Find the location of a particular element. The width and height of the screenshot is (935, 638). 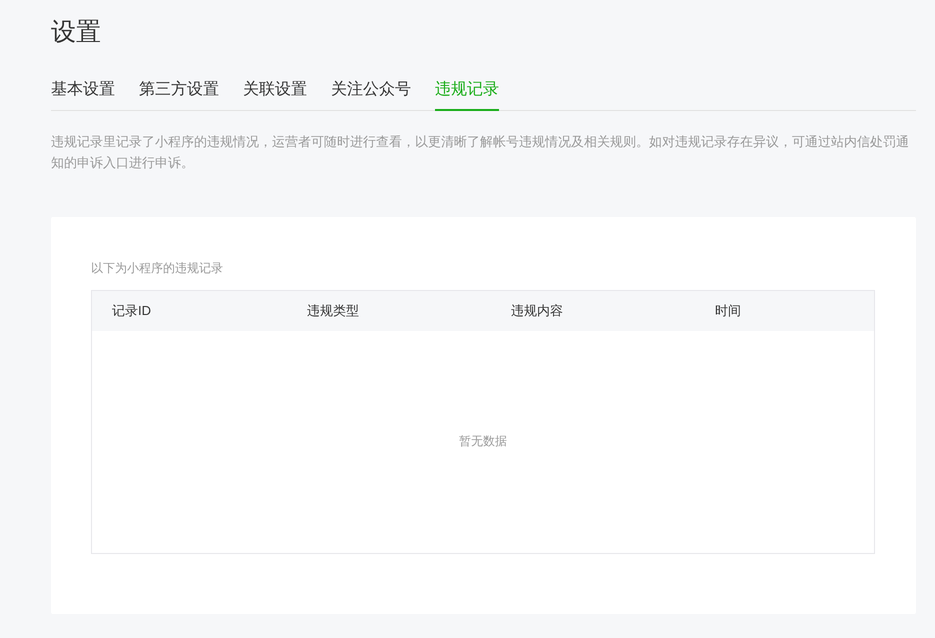

description-text: 违规记录里记录了小程序的违规情况，运营者可随时进行查看，以更清晰了解帐号违规情况及相关规则。如对违规记录存在异议，可通过站内信处罚通知的申诉入口进行申诉。 is located at coordinates (480, 152).